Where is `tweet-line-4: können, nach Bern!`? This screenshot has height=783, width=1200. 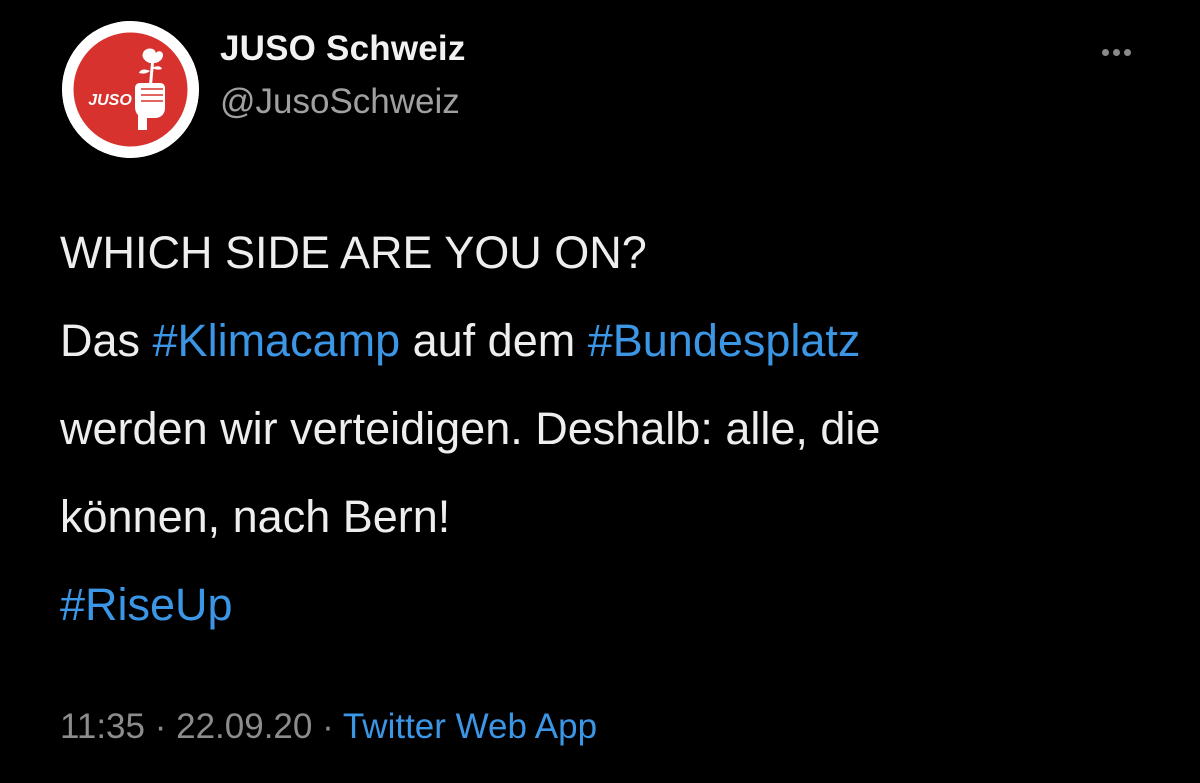 tweet-line-4: können, nach Bern! is located at coordinates (255, 516).